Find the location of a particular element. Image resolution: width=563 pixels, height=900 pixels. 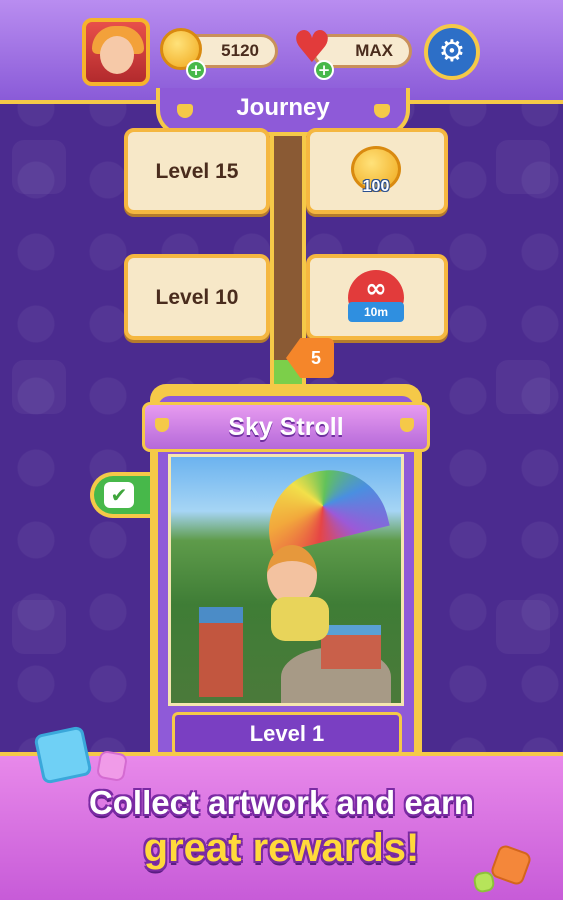

artwork-title-ribbon: Sky Stroll is located at coordinates (286, 427).